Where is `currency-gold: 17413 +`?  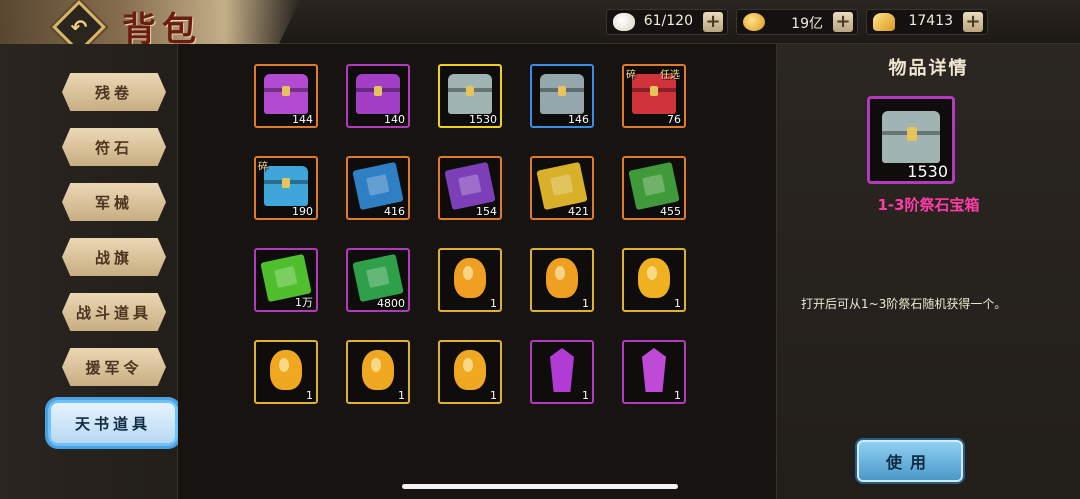 currency-gold: 17413 + is located at coordinates (927, 22).